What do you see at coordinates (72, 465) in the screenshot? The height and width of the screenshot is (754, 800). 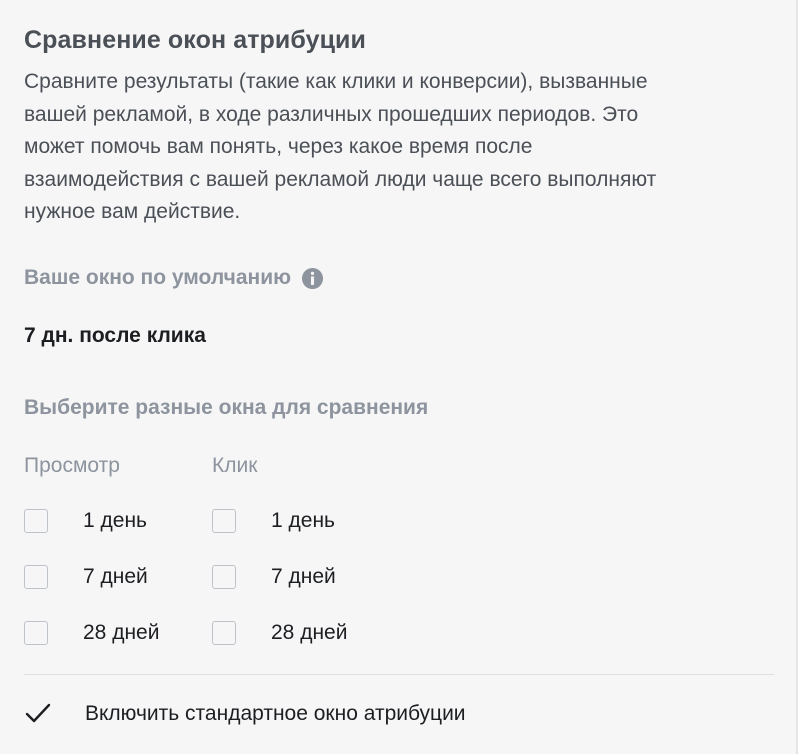 I see `view-column-header: Просмотр` at bounding box center [72, 465].